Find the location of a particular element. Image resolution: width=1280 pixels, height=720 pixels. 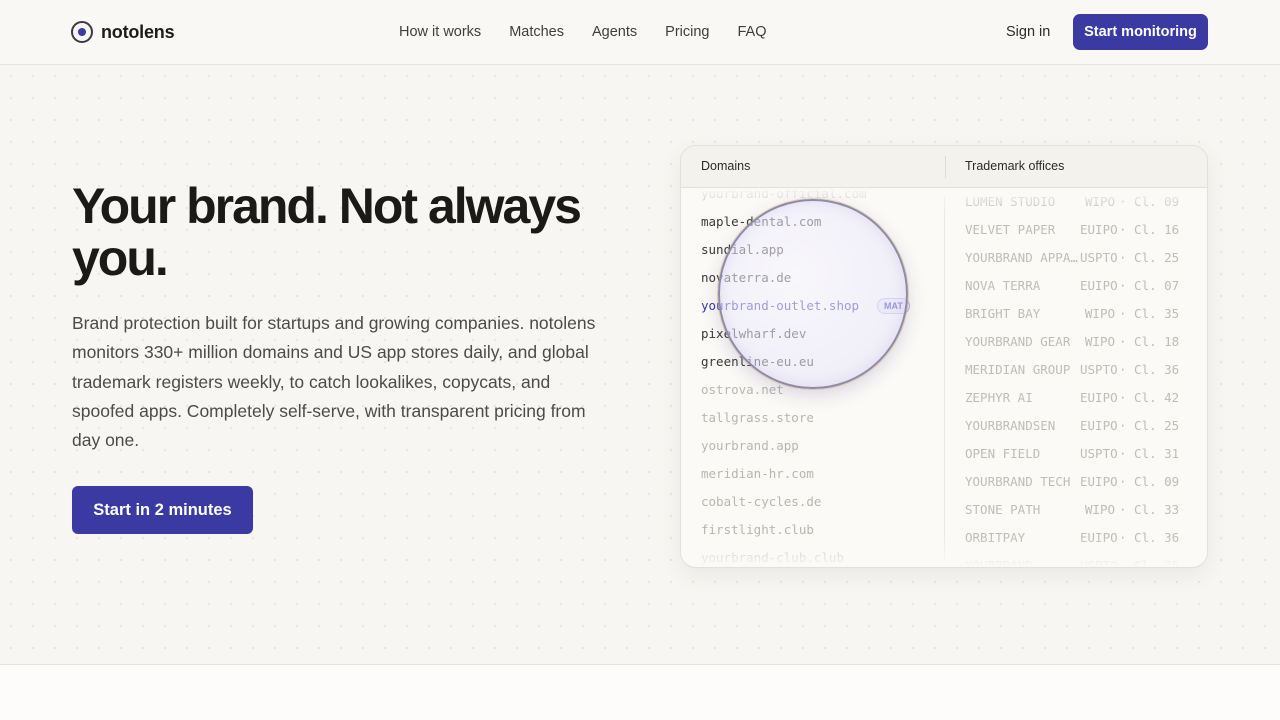

trademark-name: NOVA TERRA is located at coordinates (1003, 285).